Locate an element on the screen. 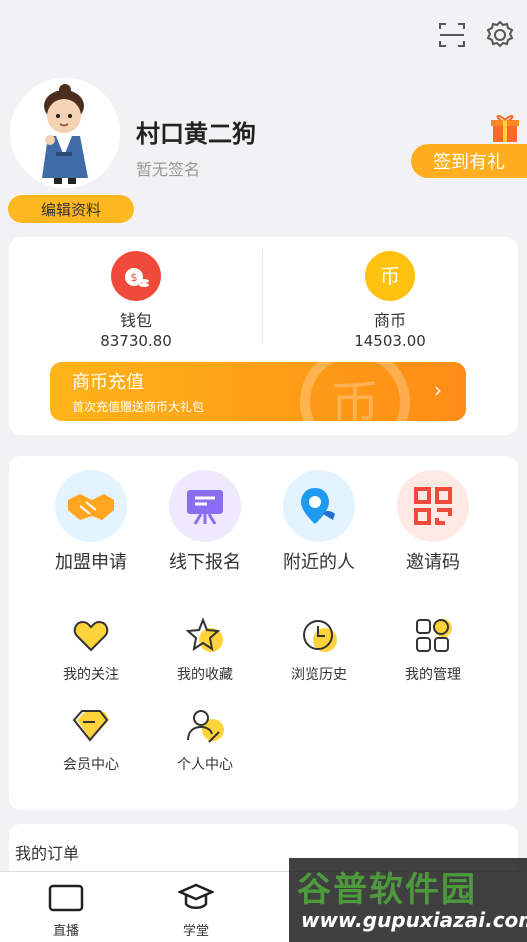 Image resolution: width=527 pixels, height=942 pixels. handshake-icon is located at coordinates (91, 506).